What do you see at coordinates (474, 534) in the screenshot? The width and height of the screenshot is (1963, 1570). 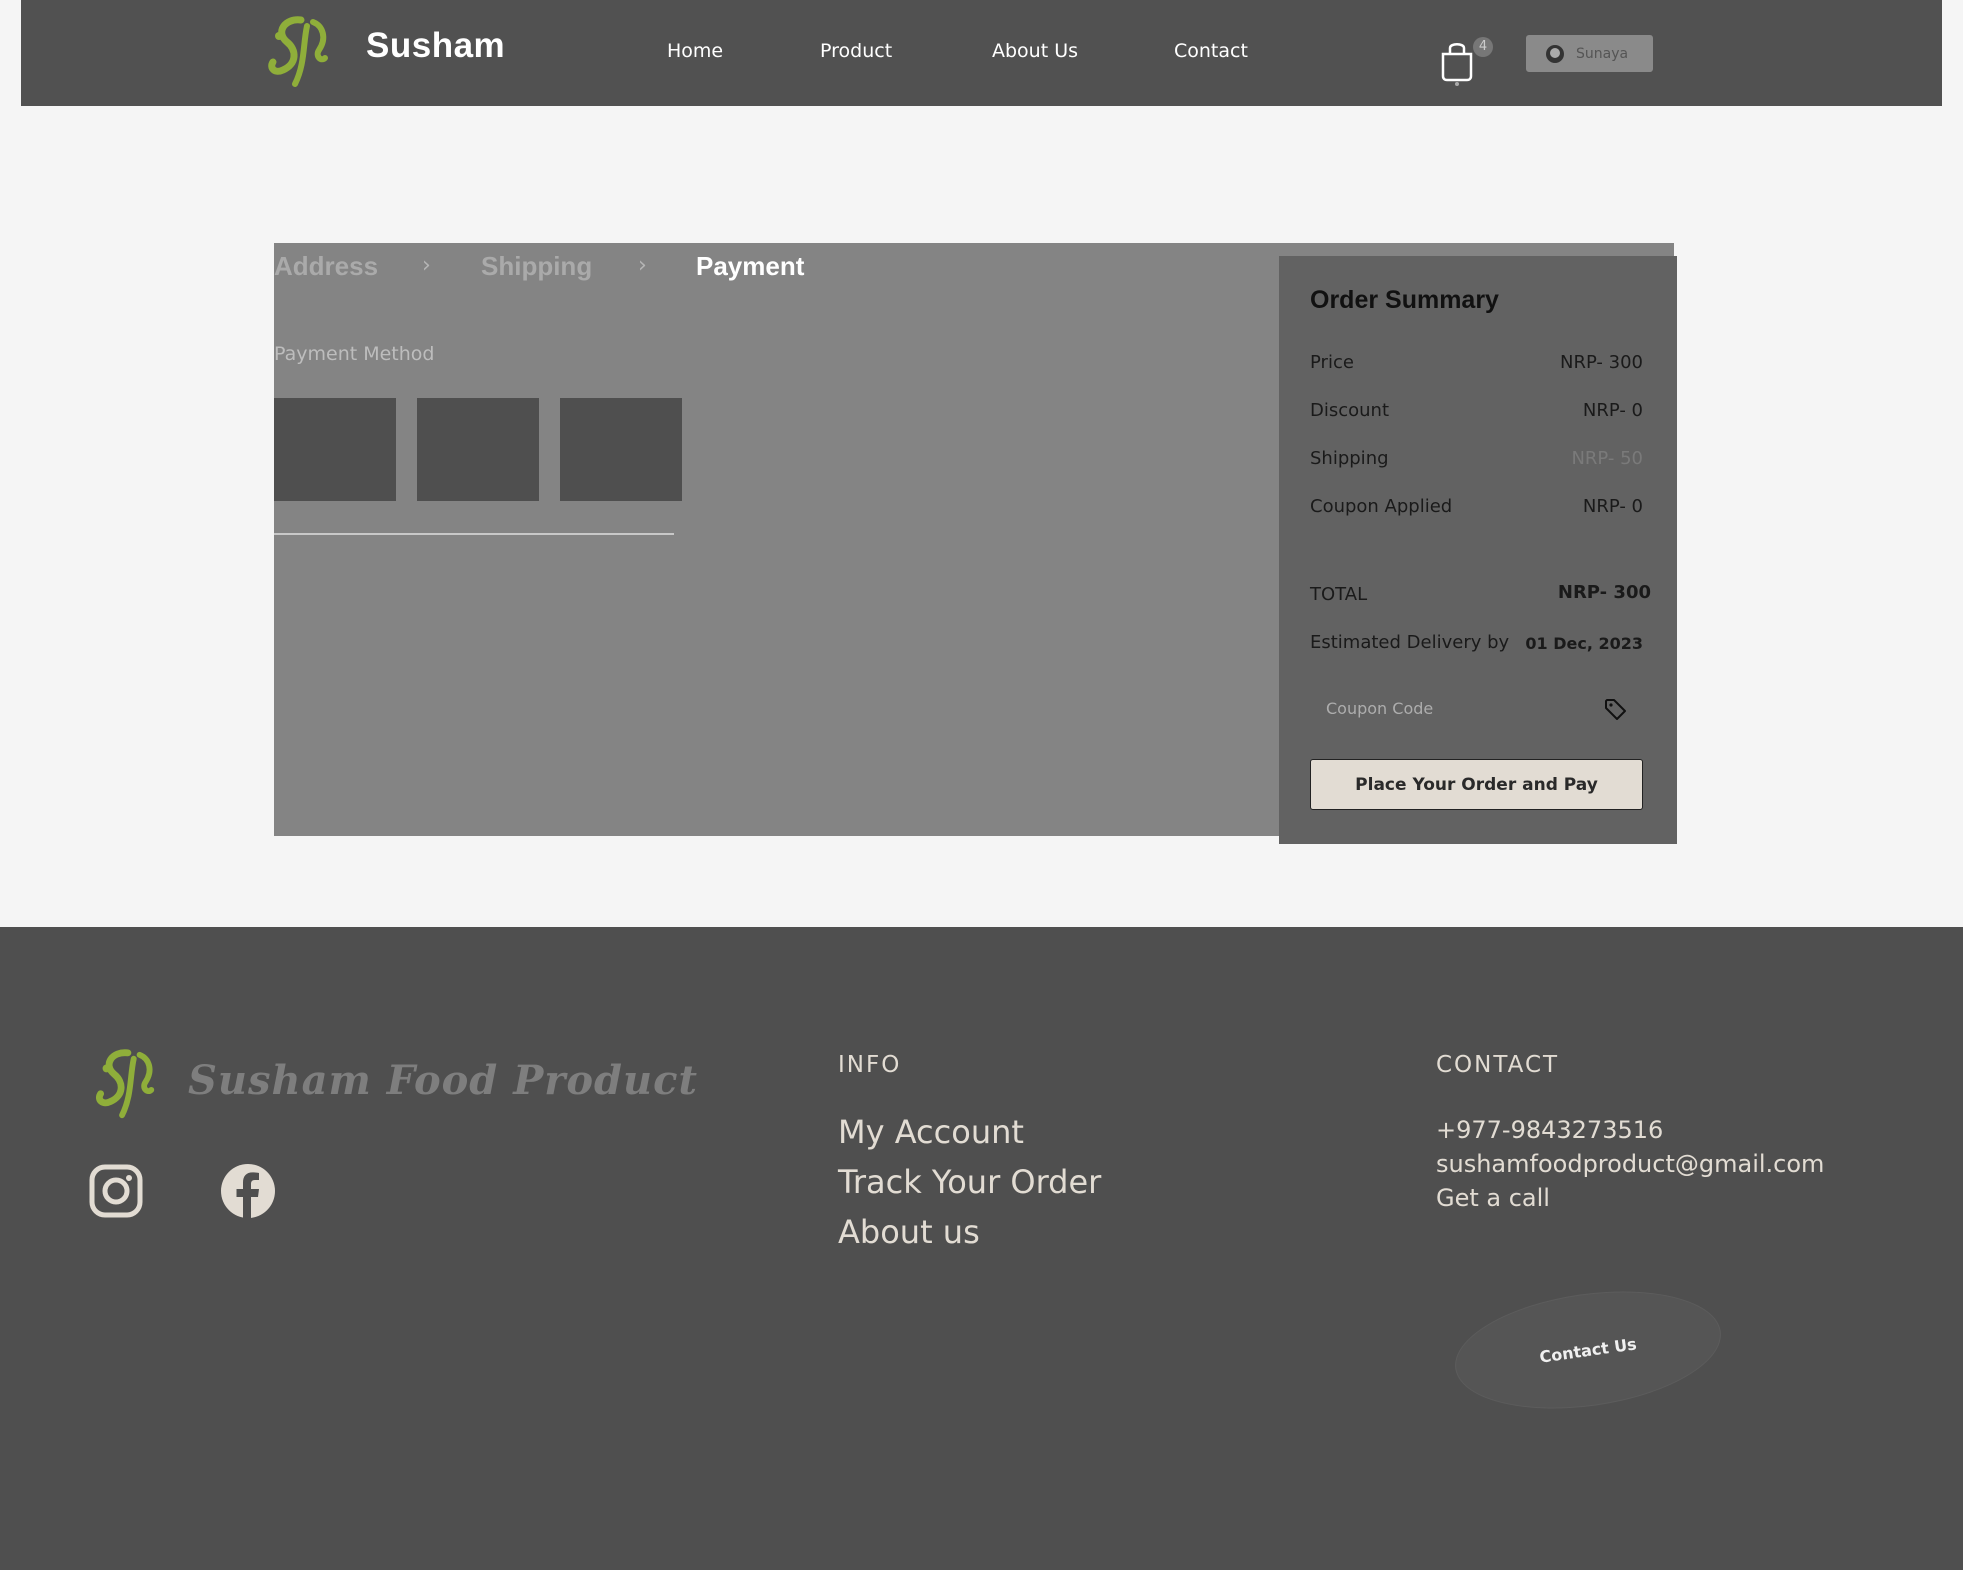 I see `divider` at bounding box center [474, 534].